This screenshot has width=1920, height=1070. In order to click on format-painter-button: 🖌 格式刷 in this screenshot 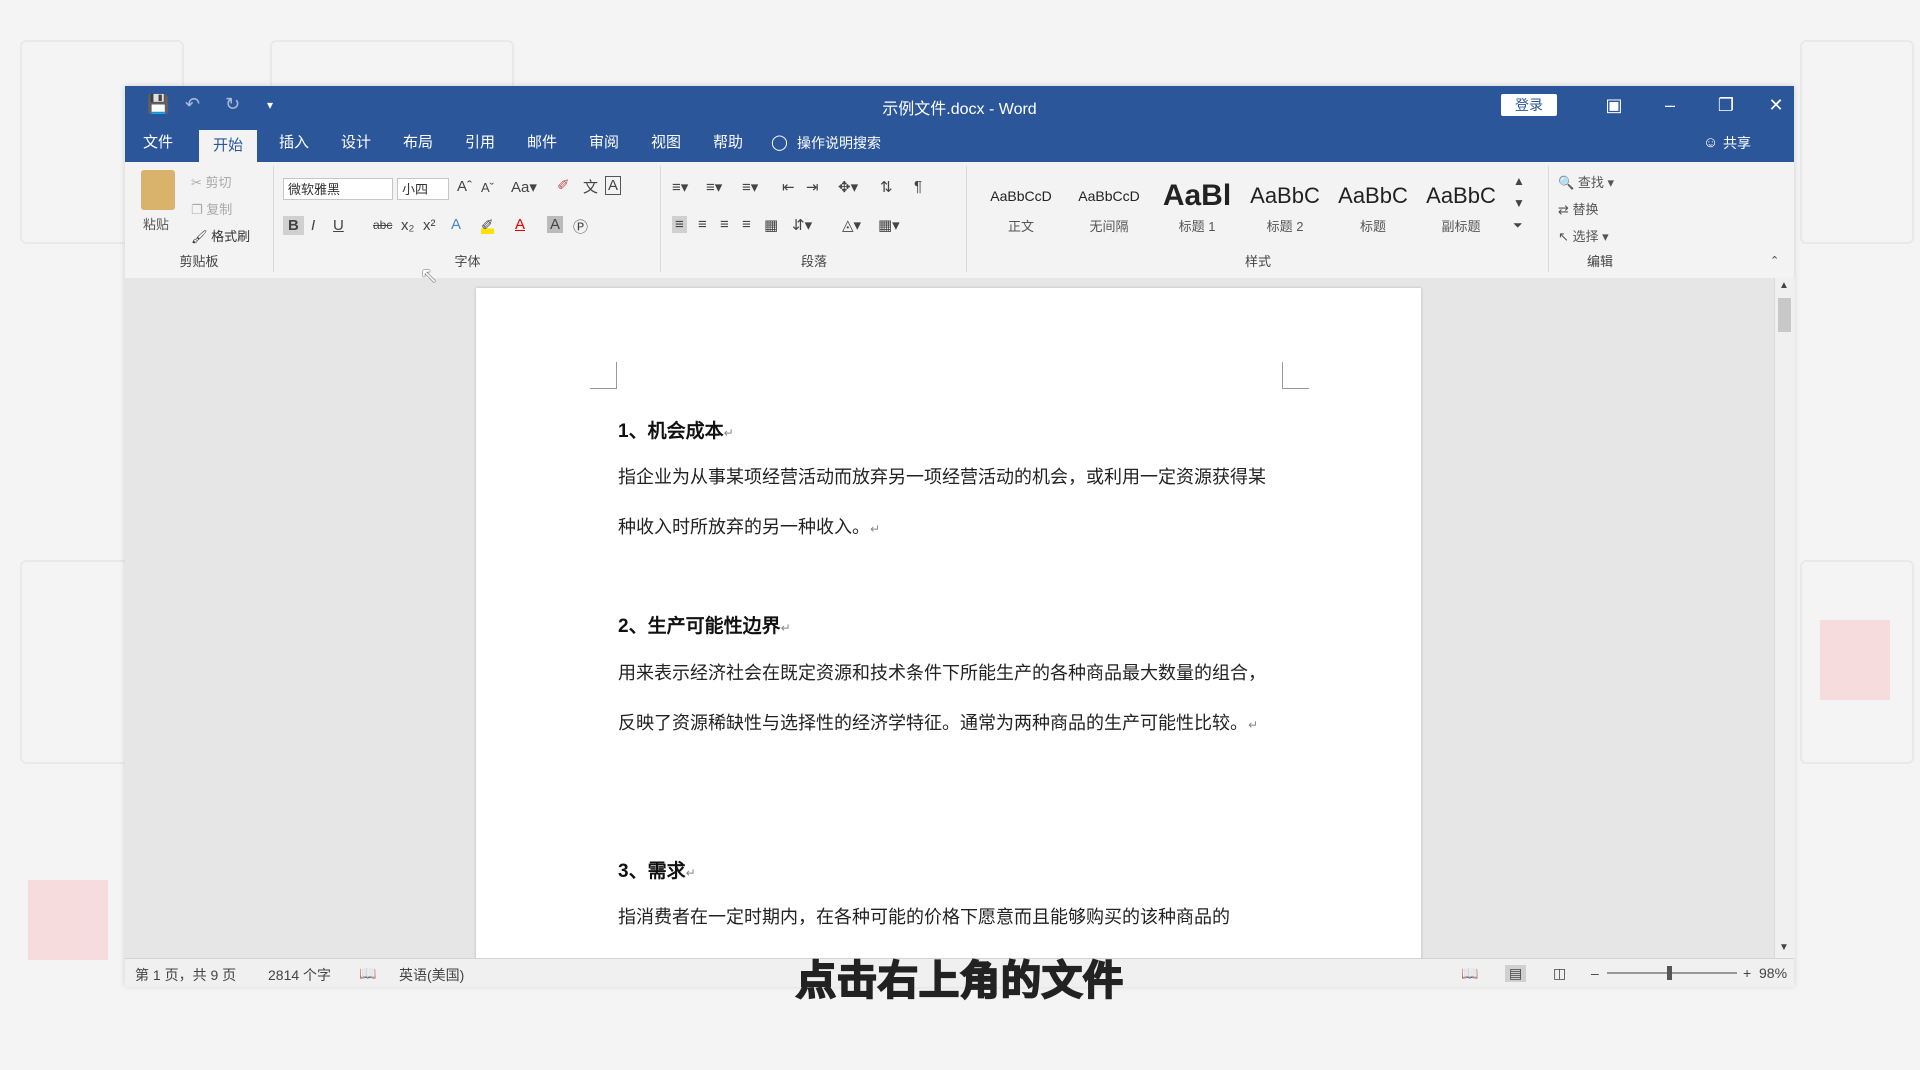, I will do `click(220, 235)`.